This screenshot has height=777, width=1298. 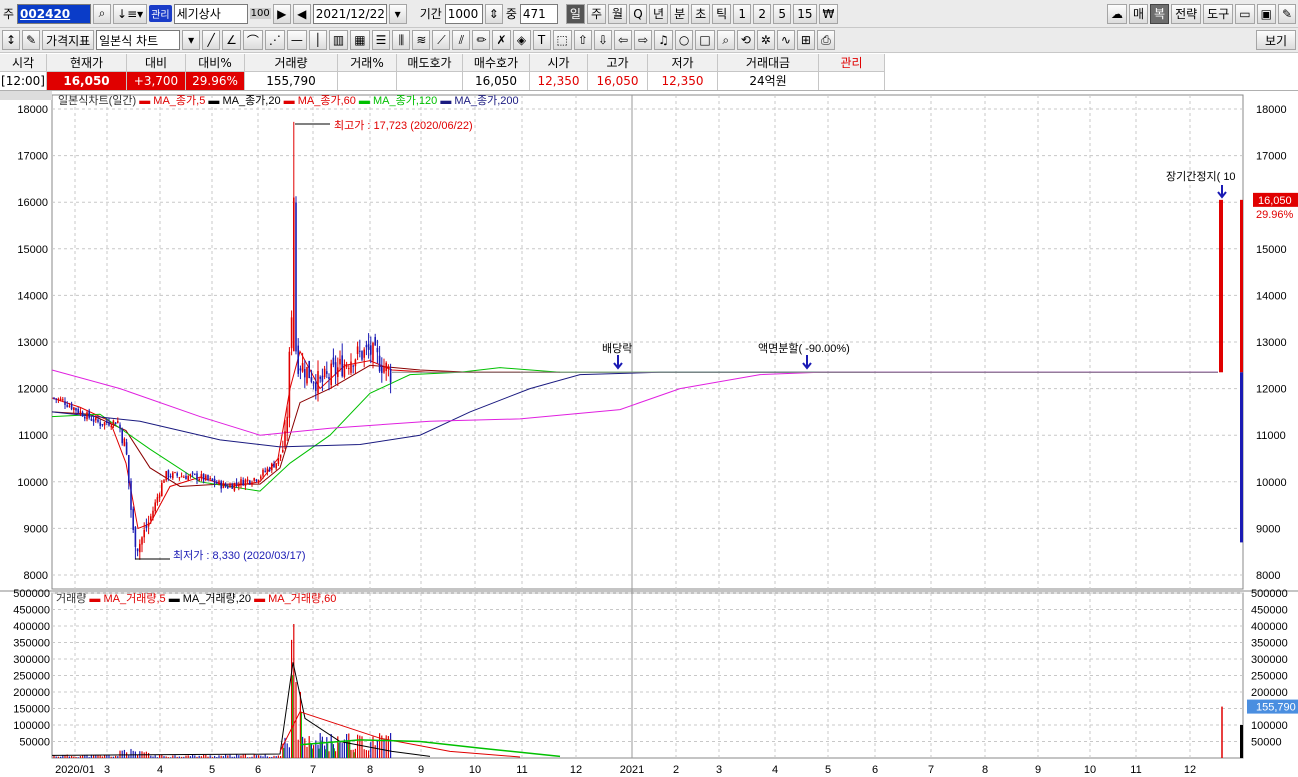 What do you see at coordinates (562, 40) in the screenshot?
I see `select-tool-icon: ⬚` at bounding box center [562, 40].